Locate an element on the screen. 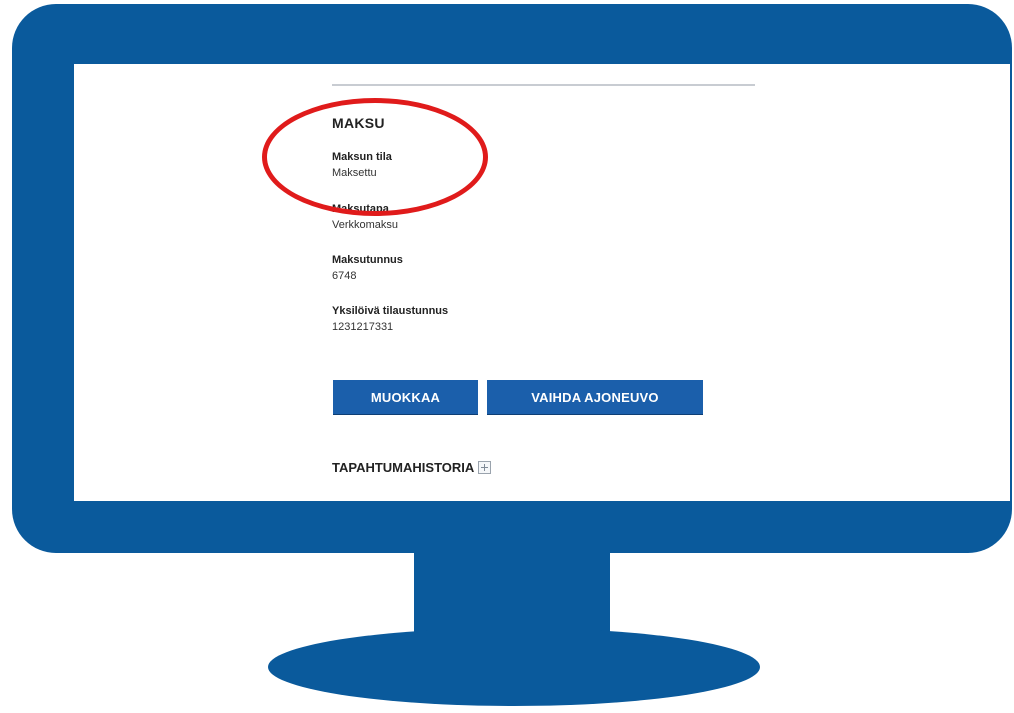 The image size is (1014, 713). payment-id-value: 6748 is located at coordinates (344, 276).